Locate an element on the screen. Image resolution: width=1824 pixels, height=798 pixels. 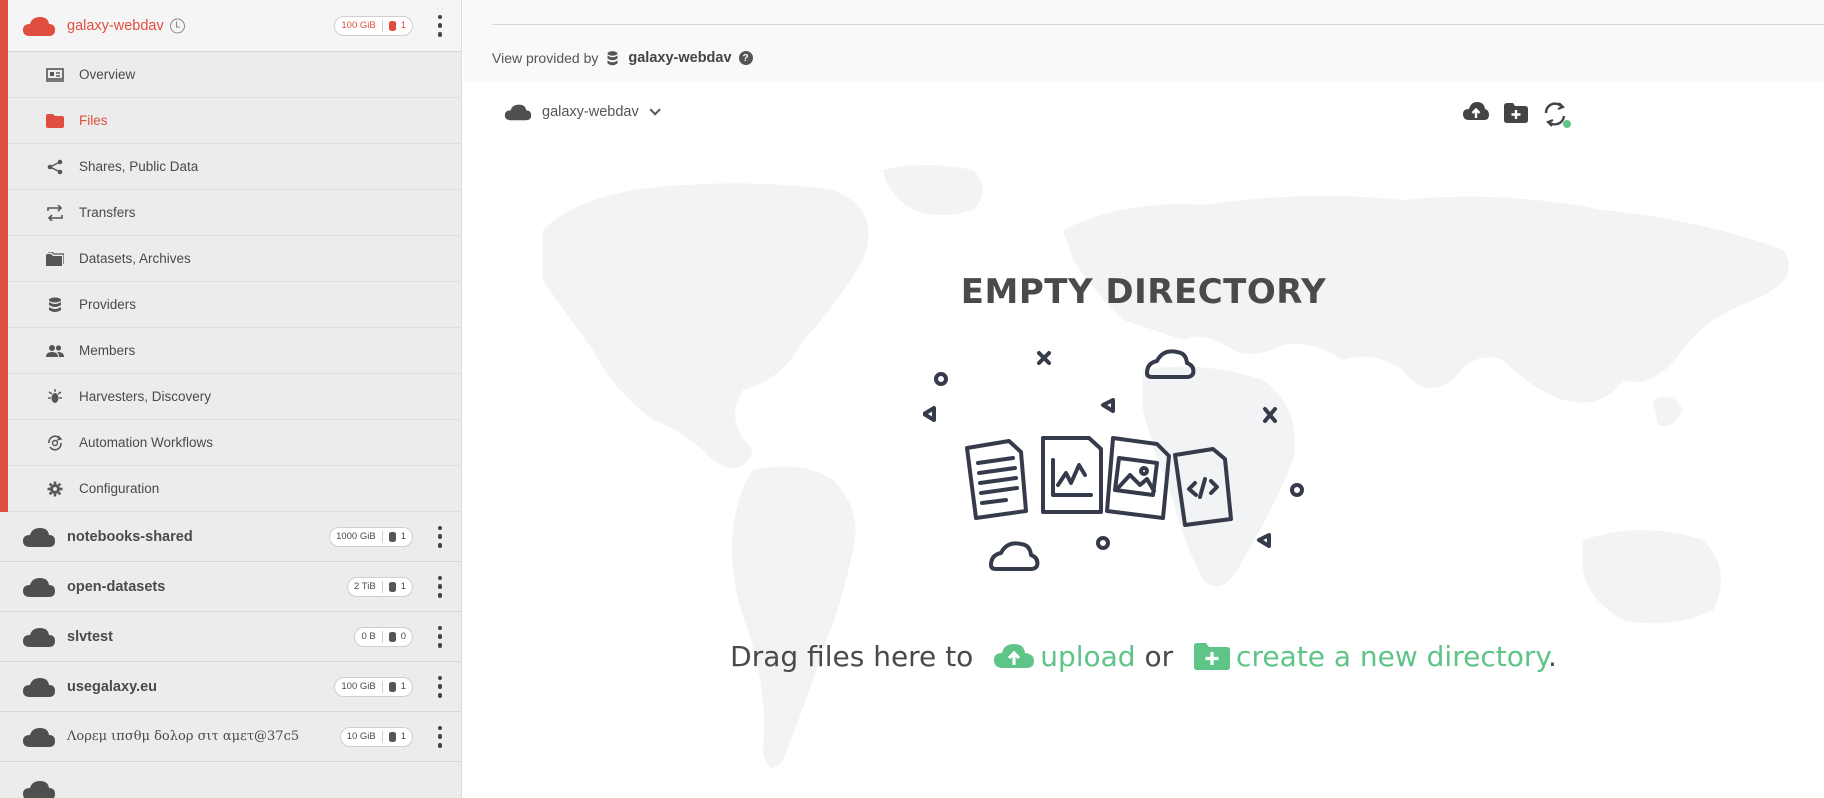
space-item: slvtest 0 B 0 is located at coordinates (230, 637).